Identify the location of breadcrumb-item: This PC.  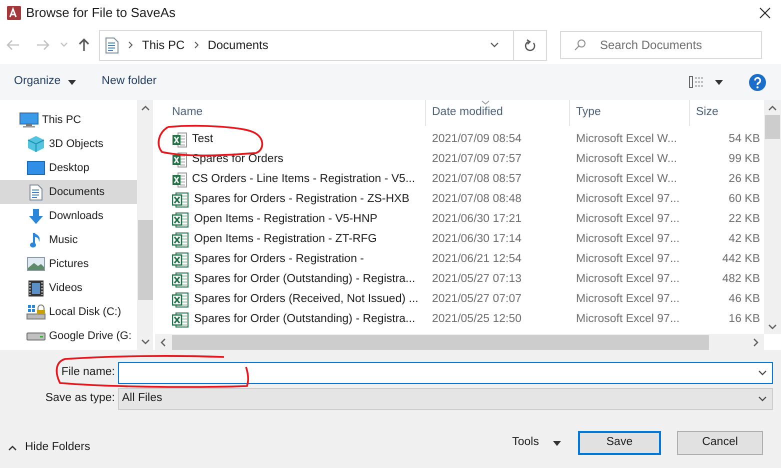
(163, 45).